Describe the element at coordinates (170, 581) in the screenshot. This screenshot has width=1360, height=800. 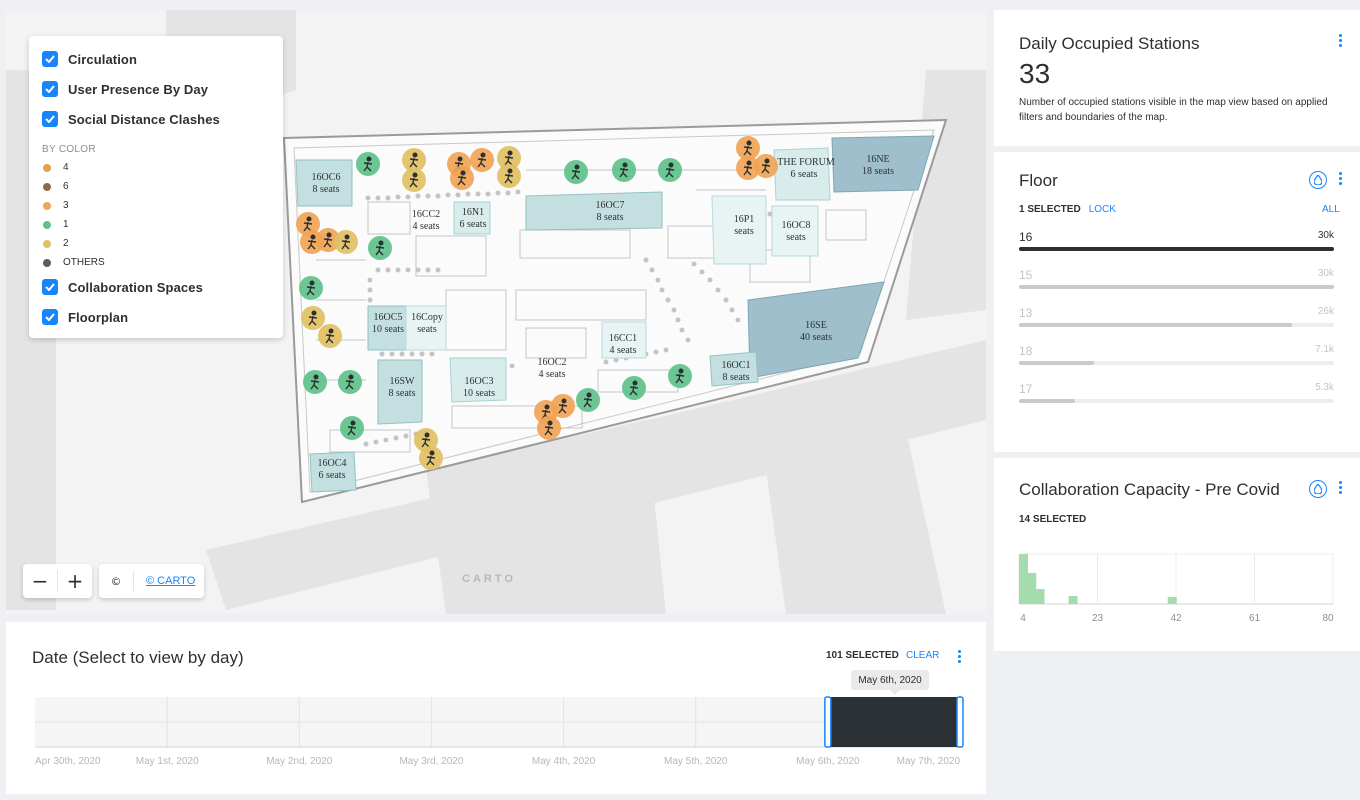
I see `carto-attribution-link: © CARTO` at that location.